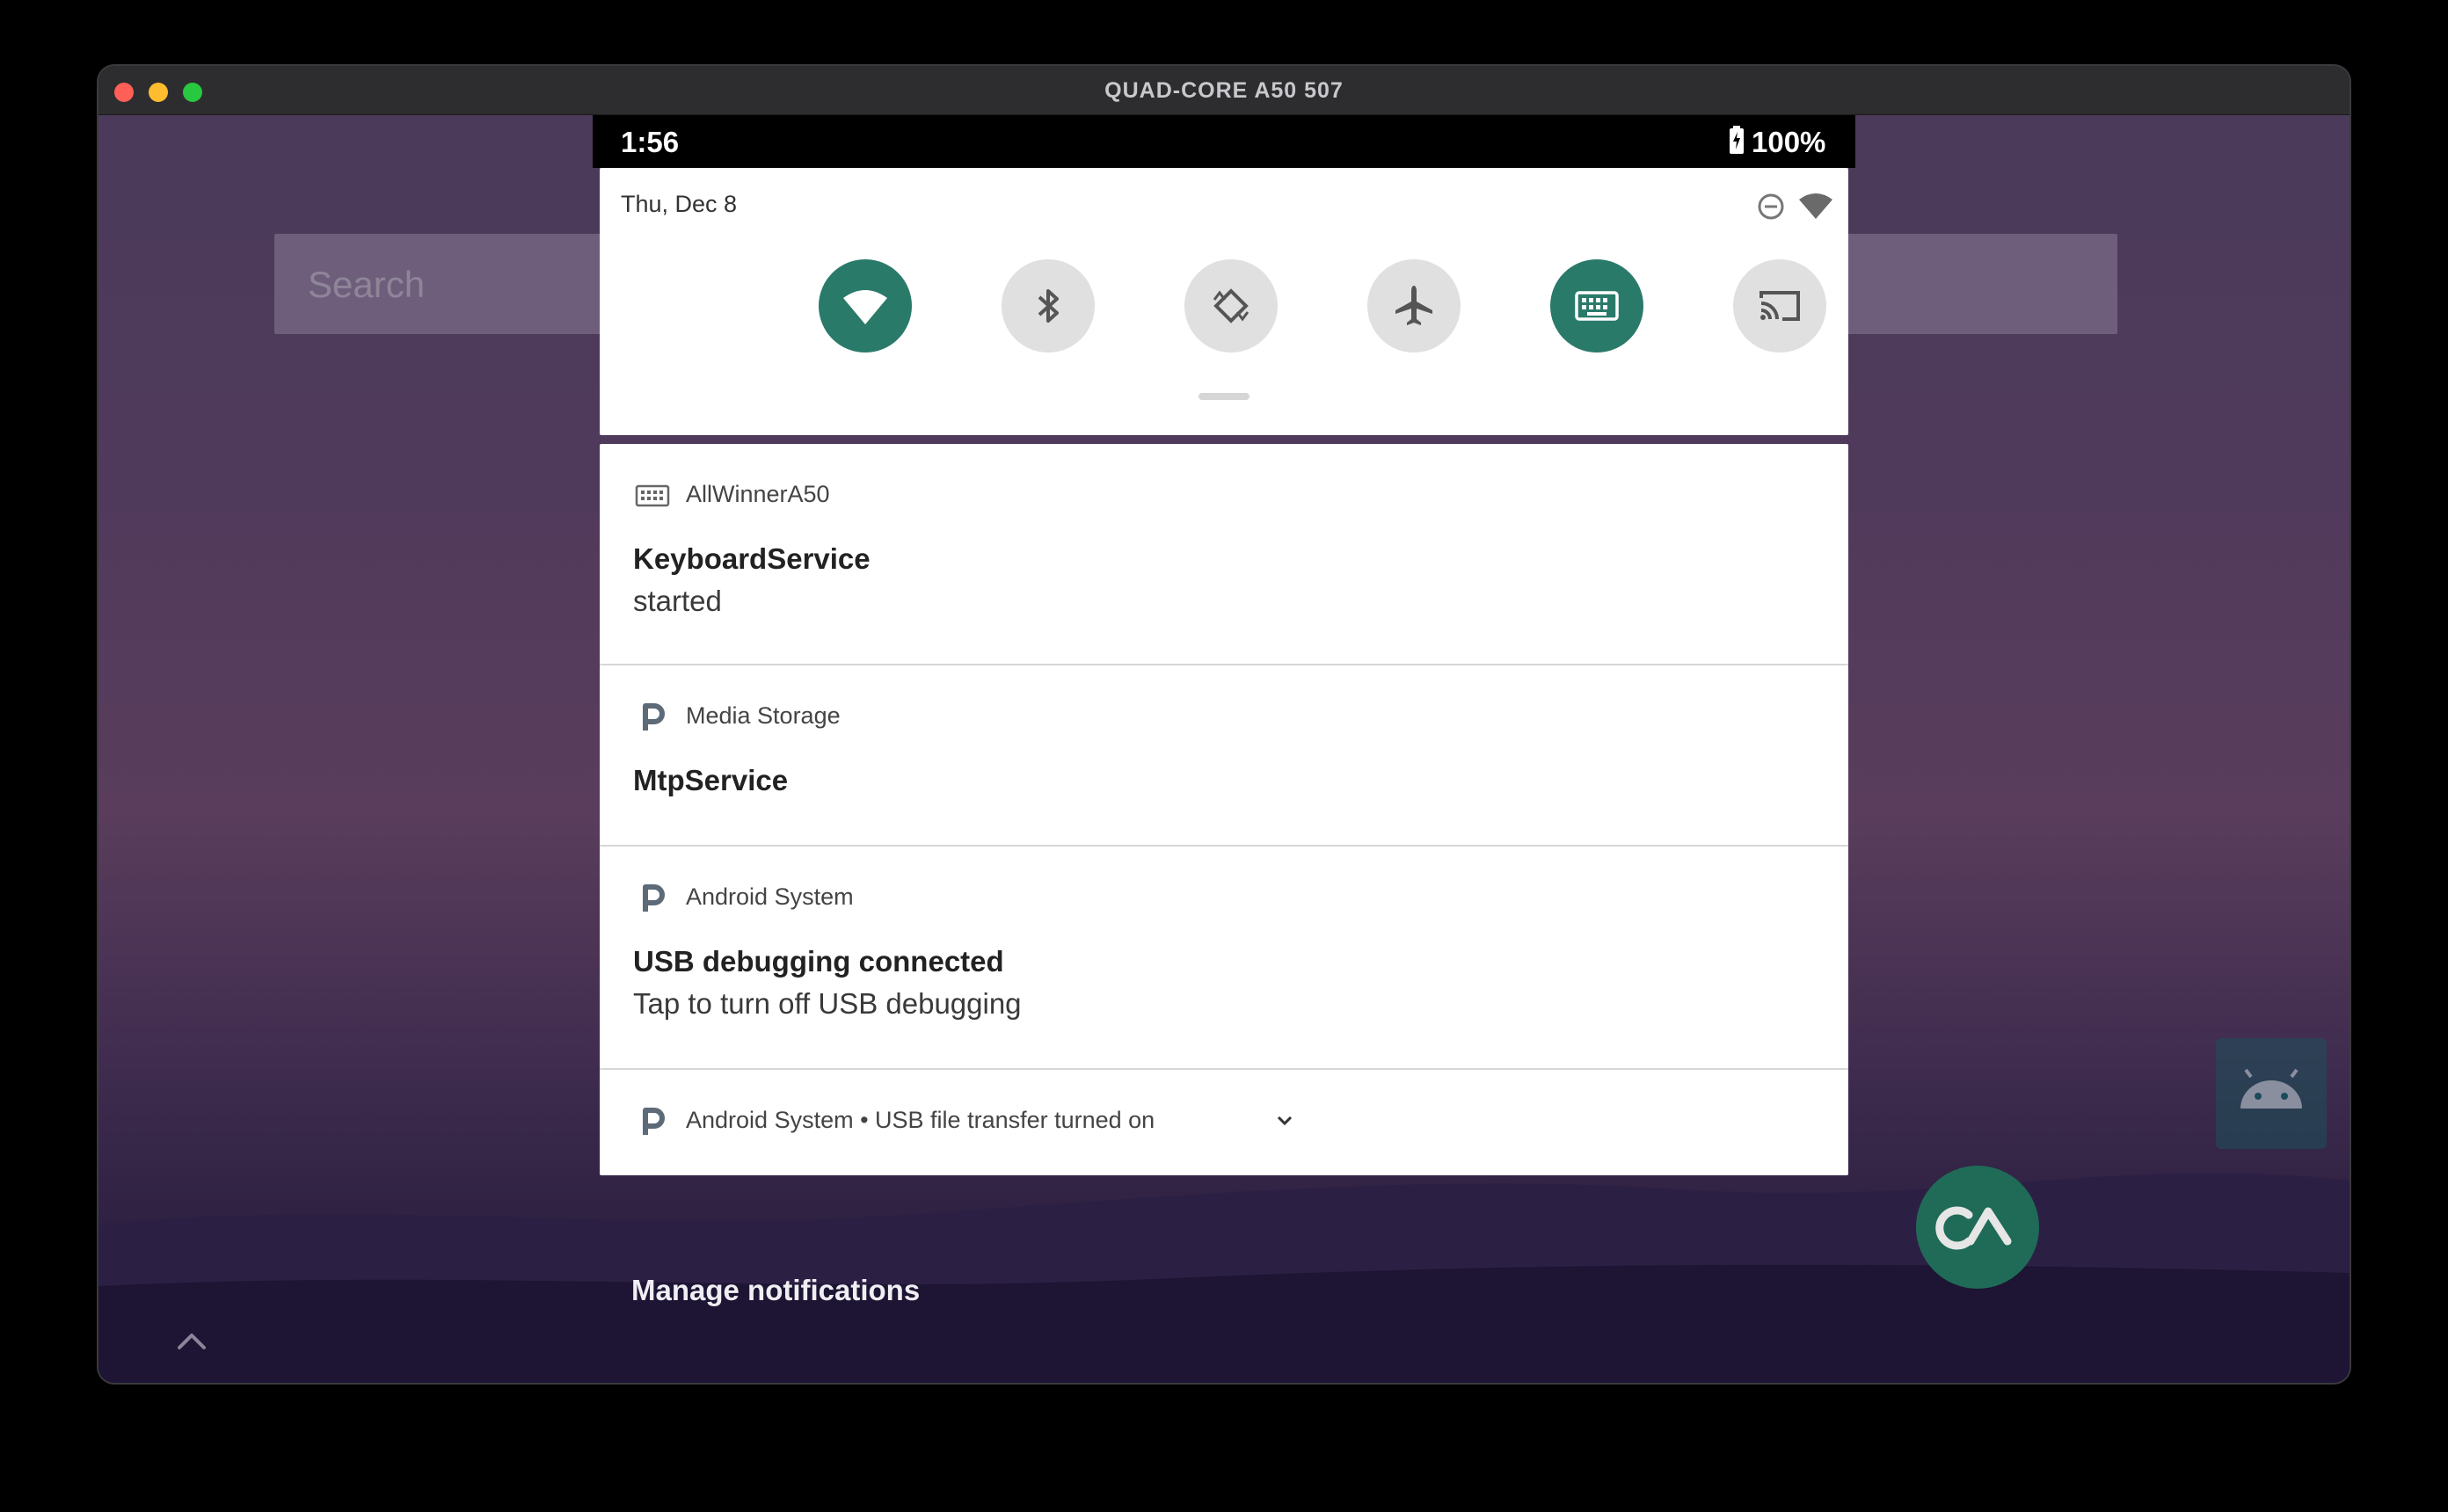 The image size is (2448, 1512). Describe the element at coordinates (1973, 1228) in the screenshot. I see `app-logo-icon` at that location.